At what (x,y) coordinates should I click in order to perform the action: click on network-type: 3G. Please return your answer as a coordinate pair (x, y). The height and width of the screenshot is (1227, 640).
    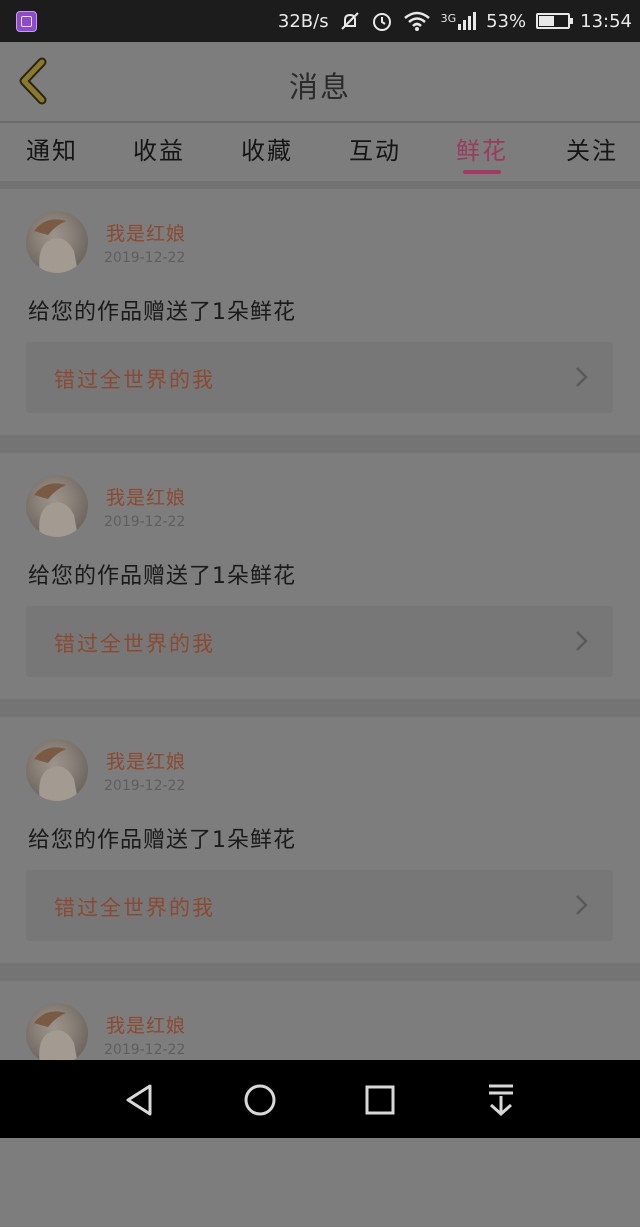
    Looking at the image, I should click on (448, 18).